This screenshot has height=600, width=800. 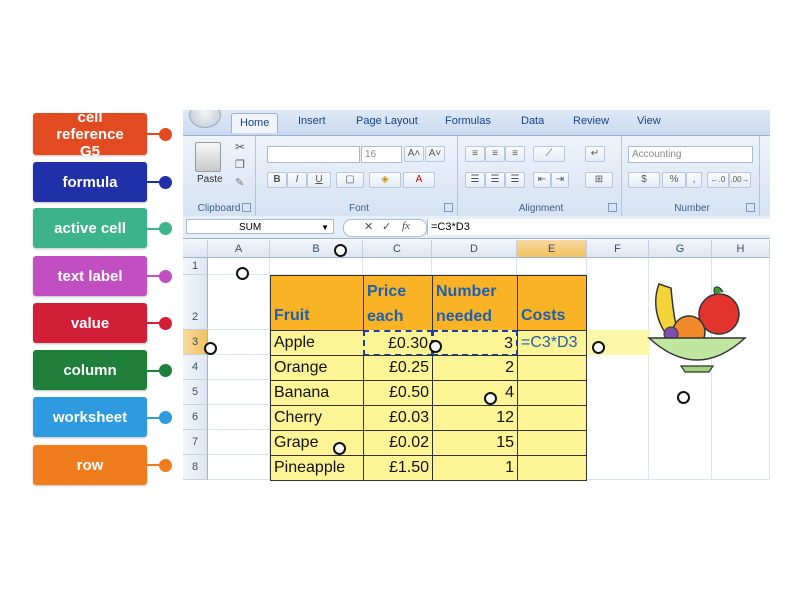 I want to click on column-header-f: F, so click(x=618, y=249).